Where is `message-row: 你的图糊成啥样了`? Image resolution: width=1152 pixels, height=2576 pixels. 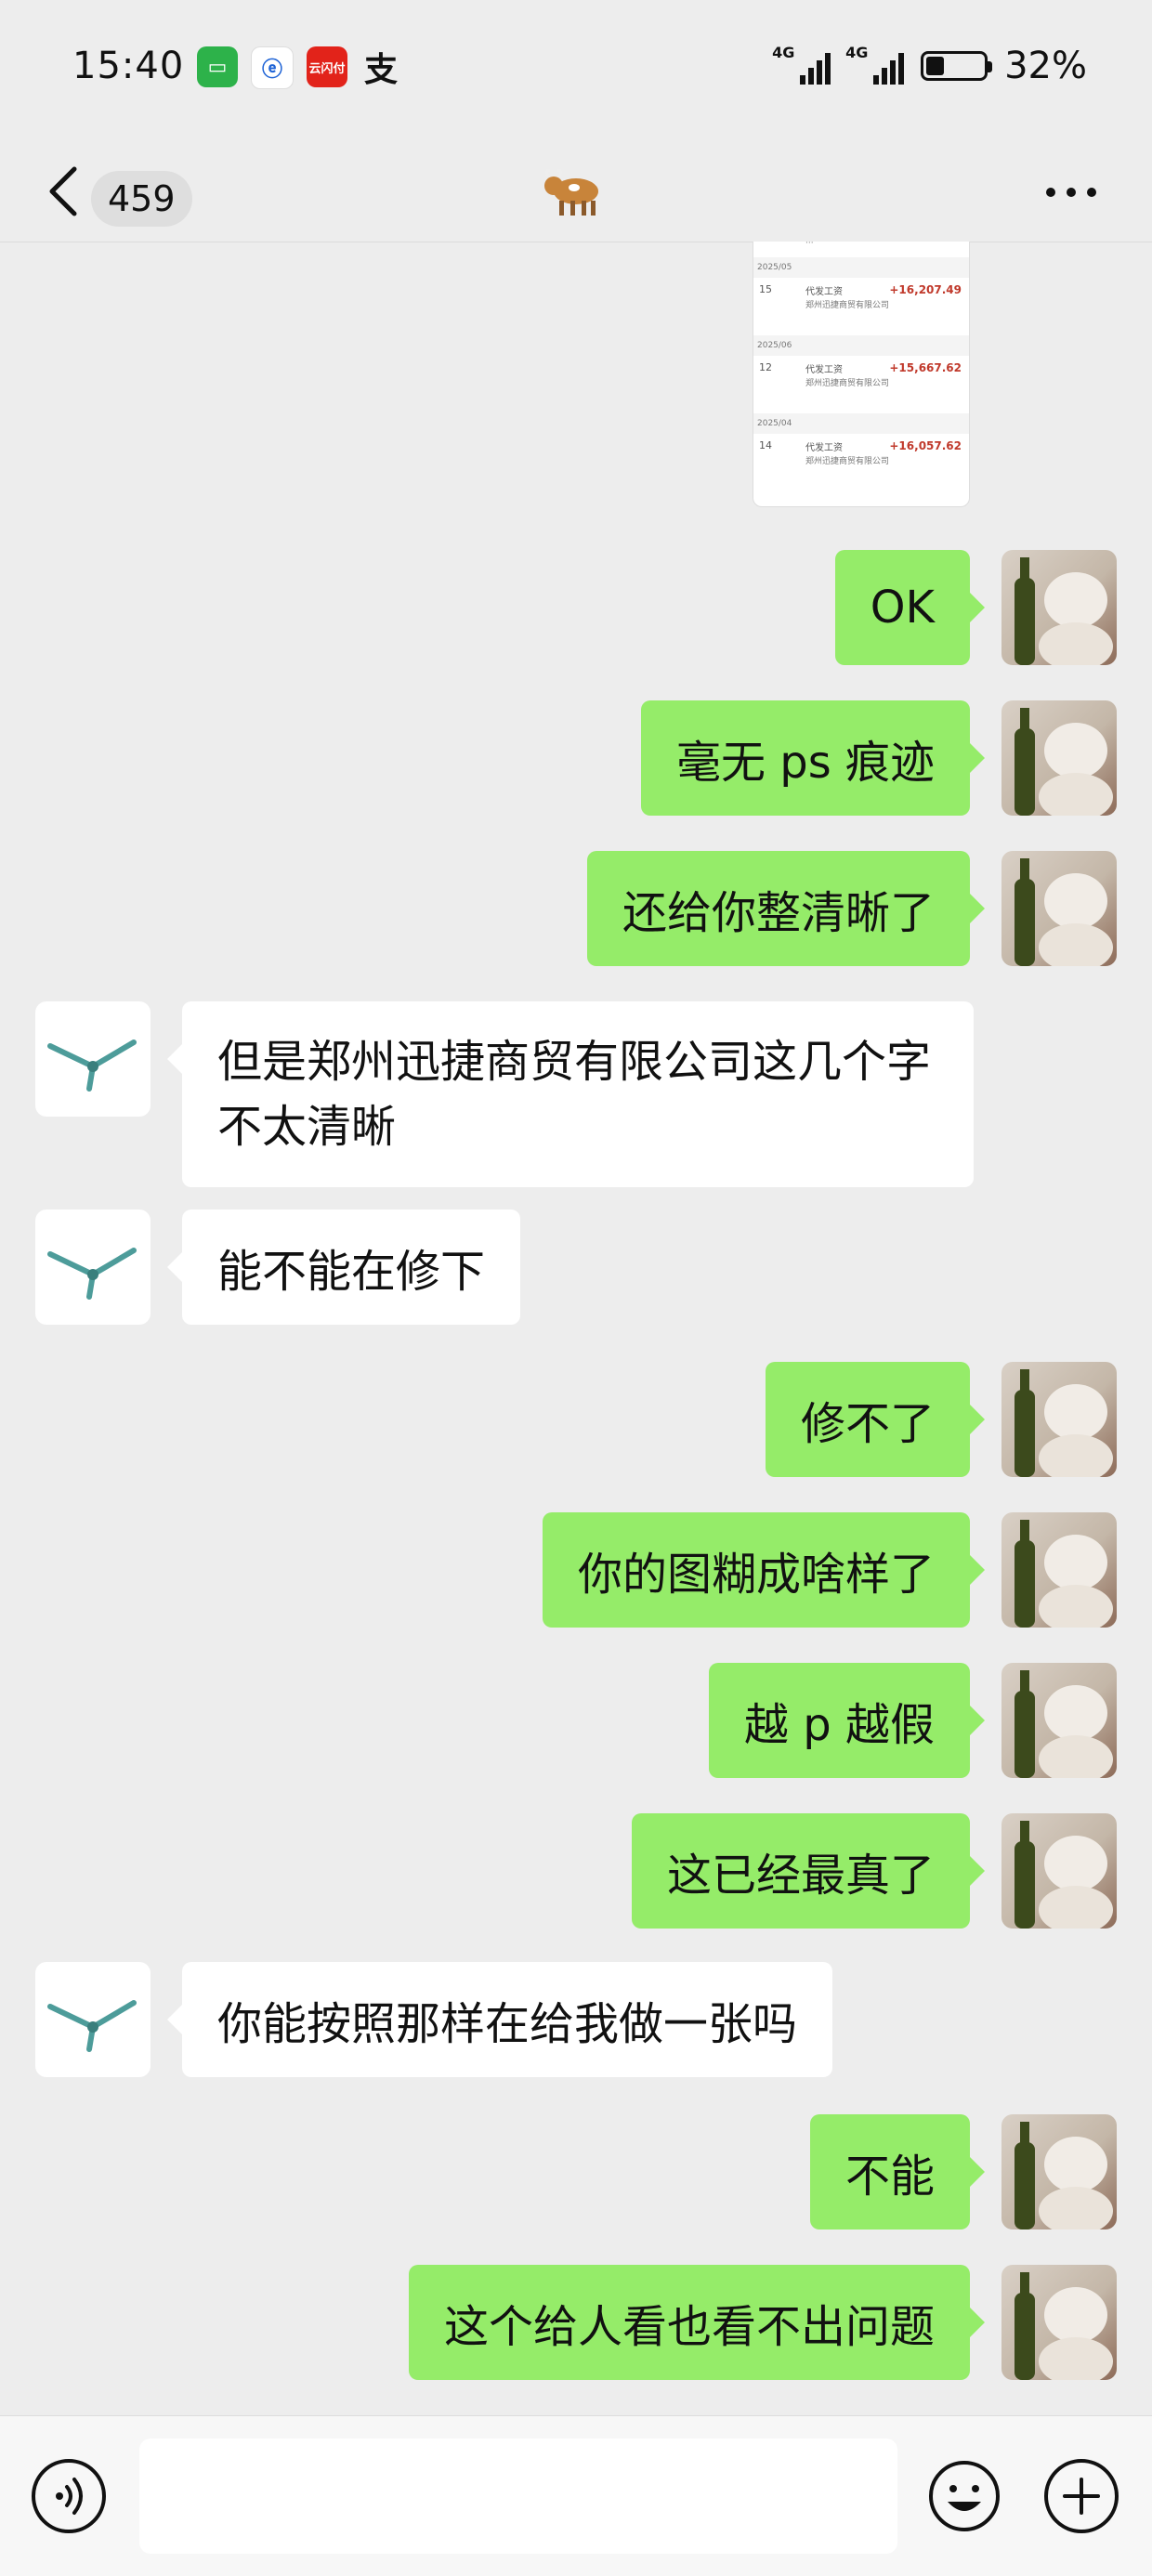
message-row: 你的图糊成啥样了 is located at coordinates (576, 1570).